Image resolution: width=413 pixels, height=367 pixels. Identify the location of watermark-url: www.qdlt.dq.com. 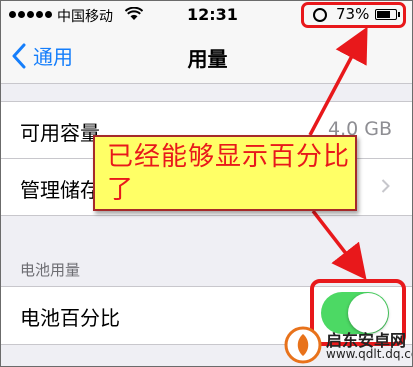
(369, 354).